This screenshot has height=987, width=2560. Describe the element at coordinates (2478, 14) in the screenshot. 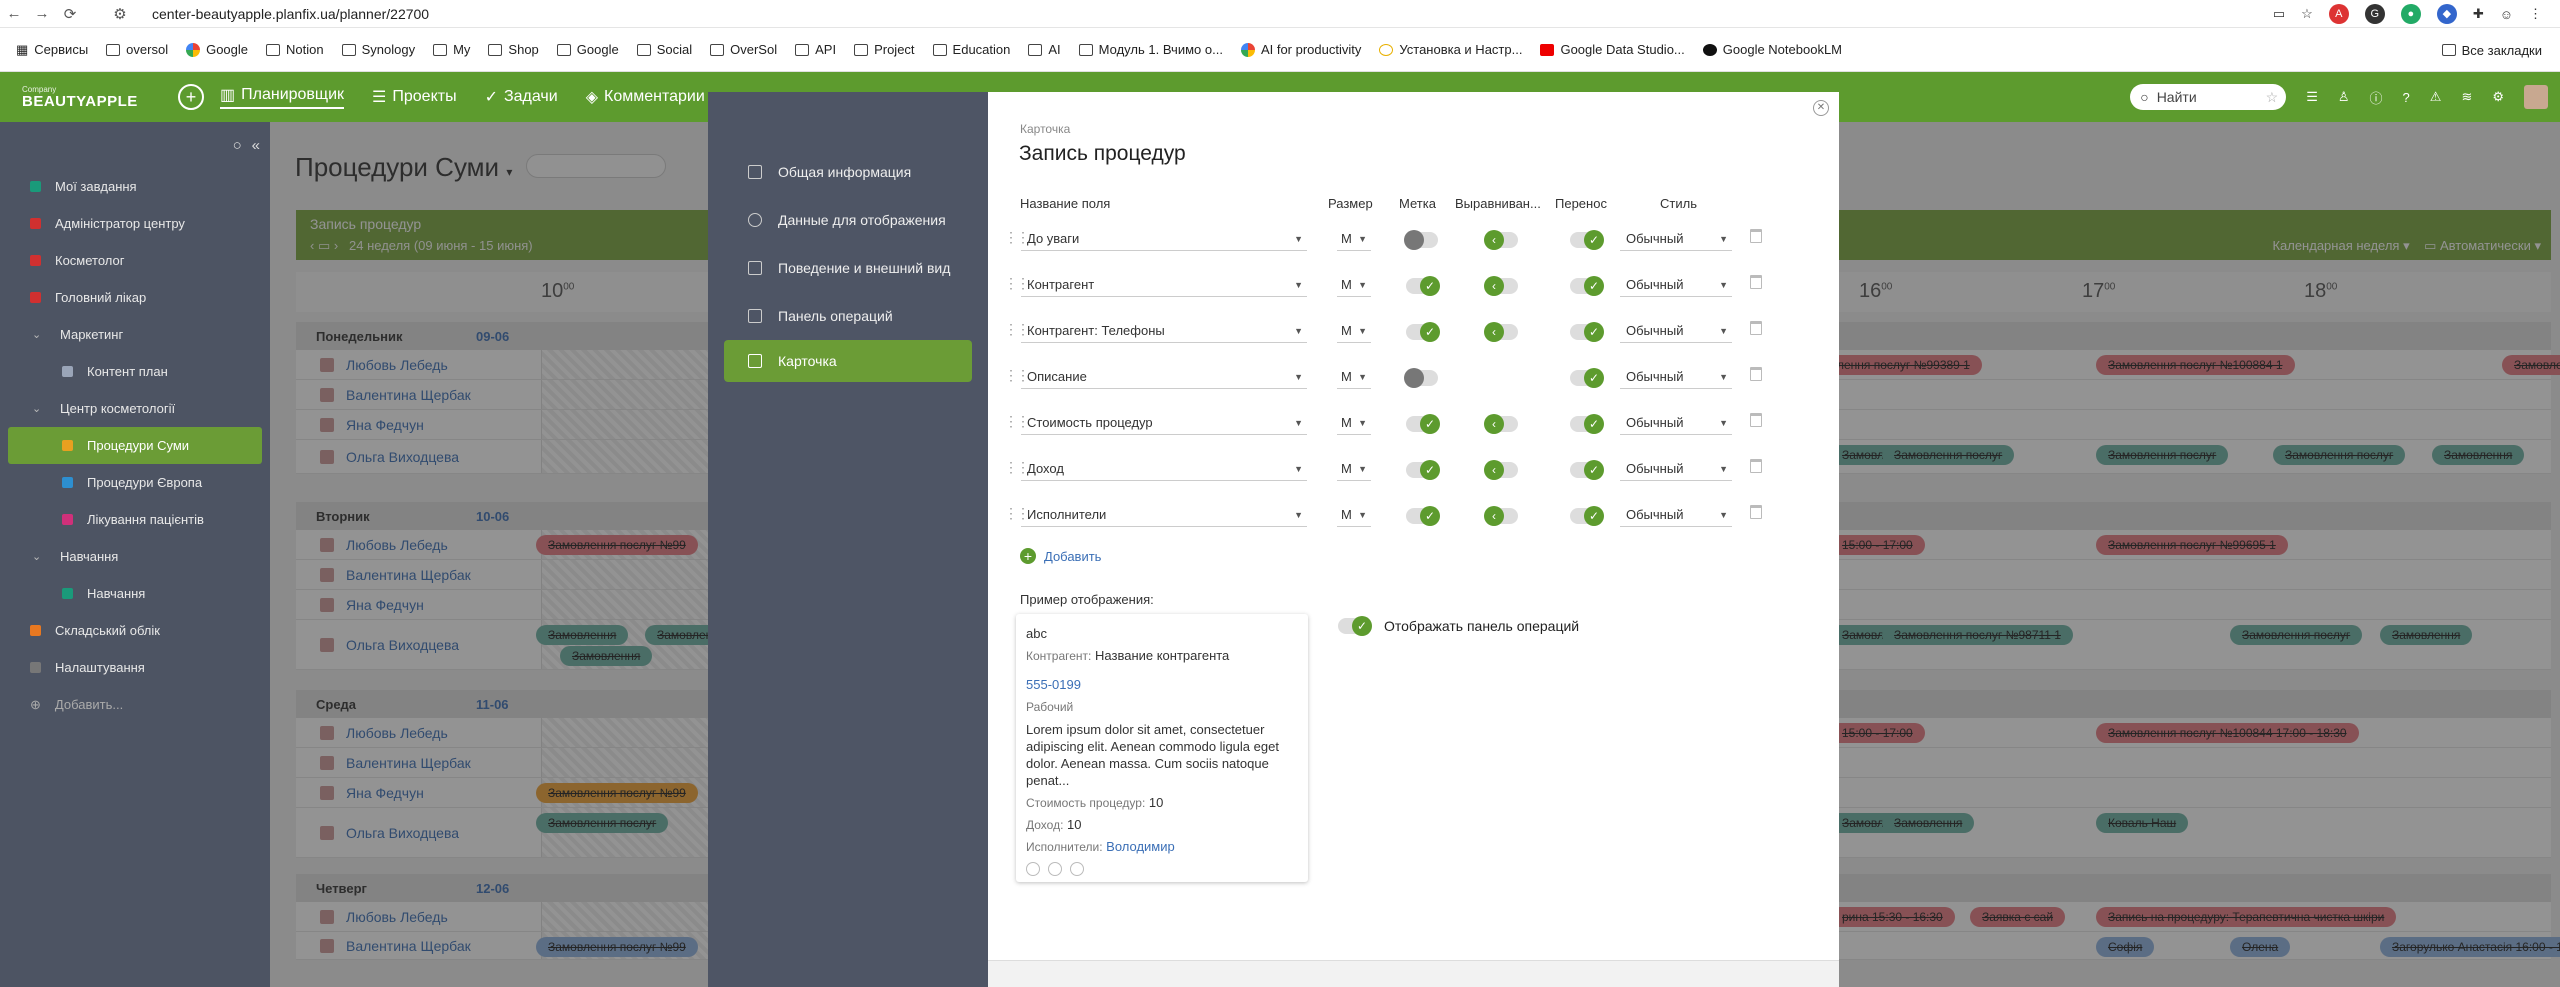

I see `extensions-puzzle-icon: ✚` at that location.